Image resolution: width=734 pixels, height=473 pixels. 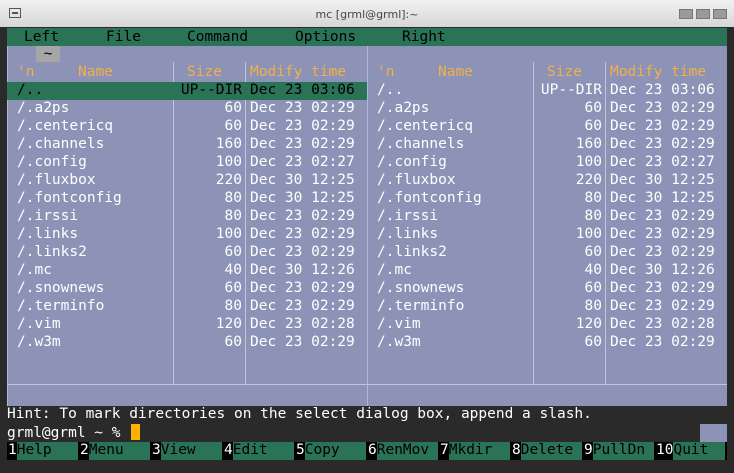 What do you see at coordinates (48, 54) in the screenshot?
I see `home-dir-indicator: ~` at bounding box center [48, 54].